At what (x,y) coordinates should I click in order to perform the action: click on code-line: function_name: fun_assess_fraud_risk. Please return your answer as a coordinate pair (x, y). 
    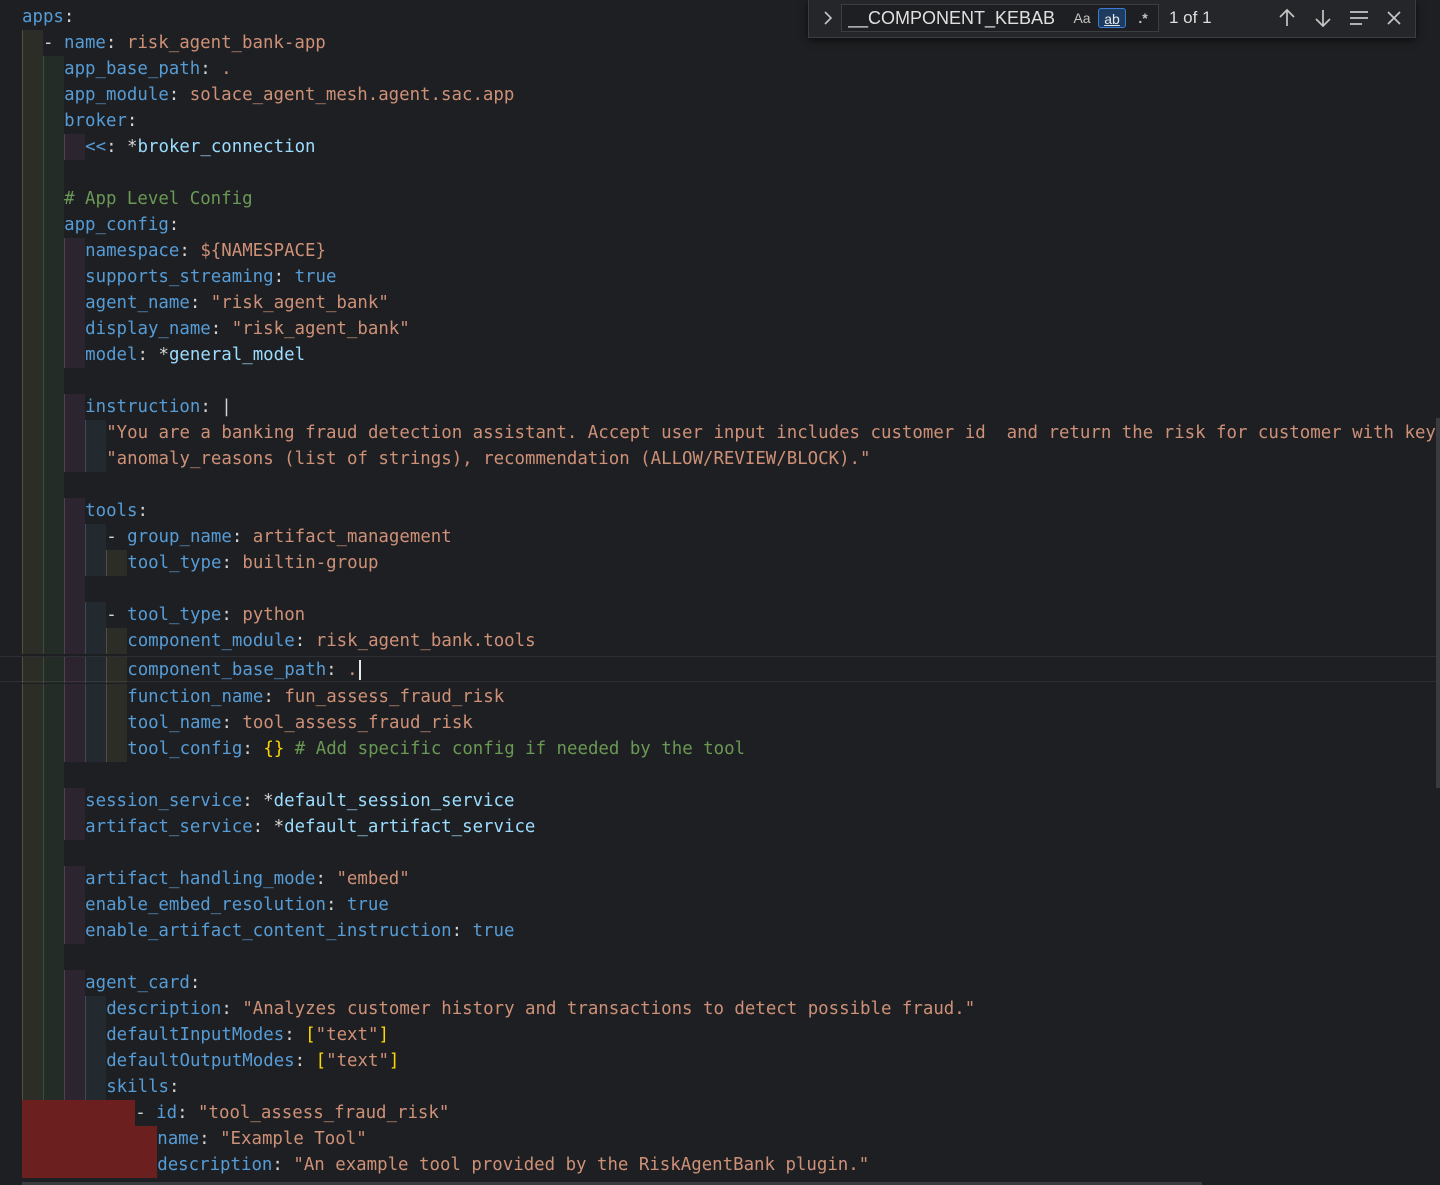
    Looking at the image, I should click on (263, 697).